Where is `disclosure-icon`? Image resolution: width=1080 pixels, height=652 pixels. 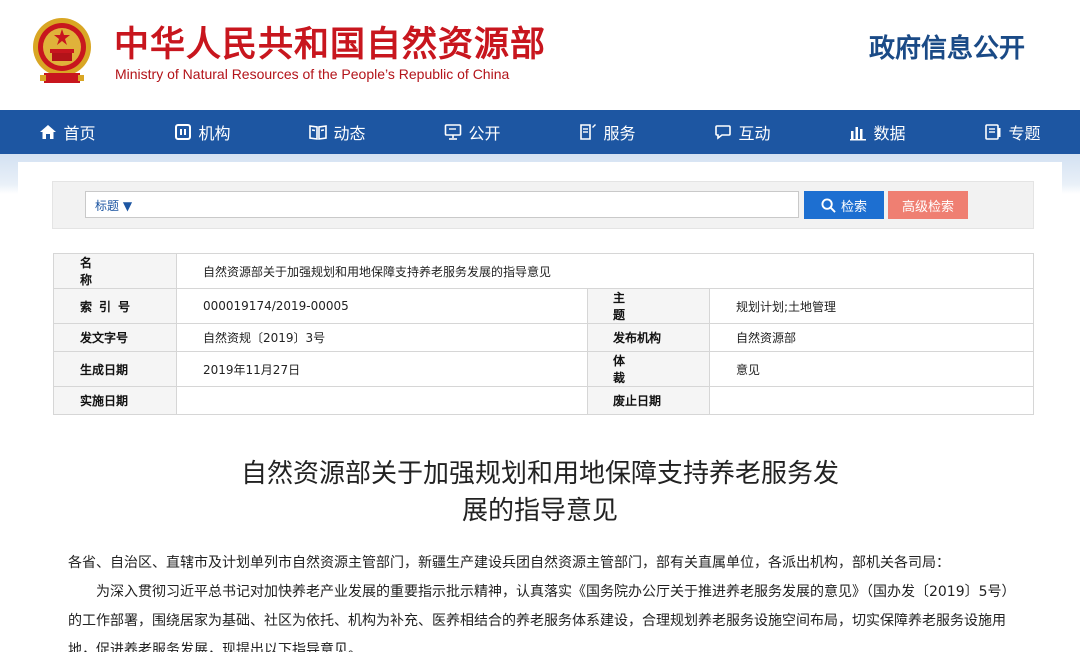
disclosure-icon is located at coordinates (453, 132).